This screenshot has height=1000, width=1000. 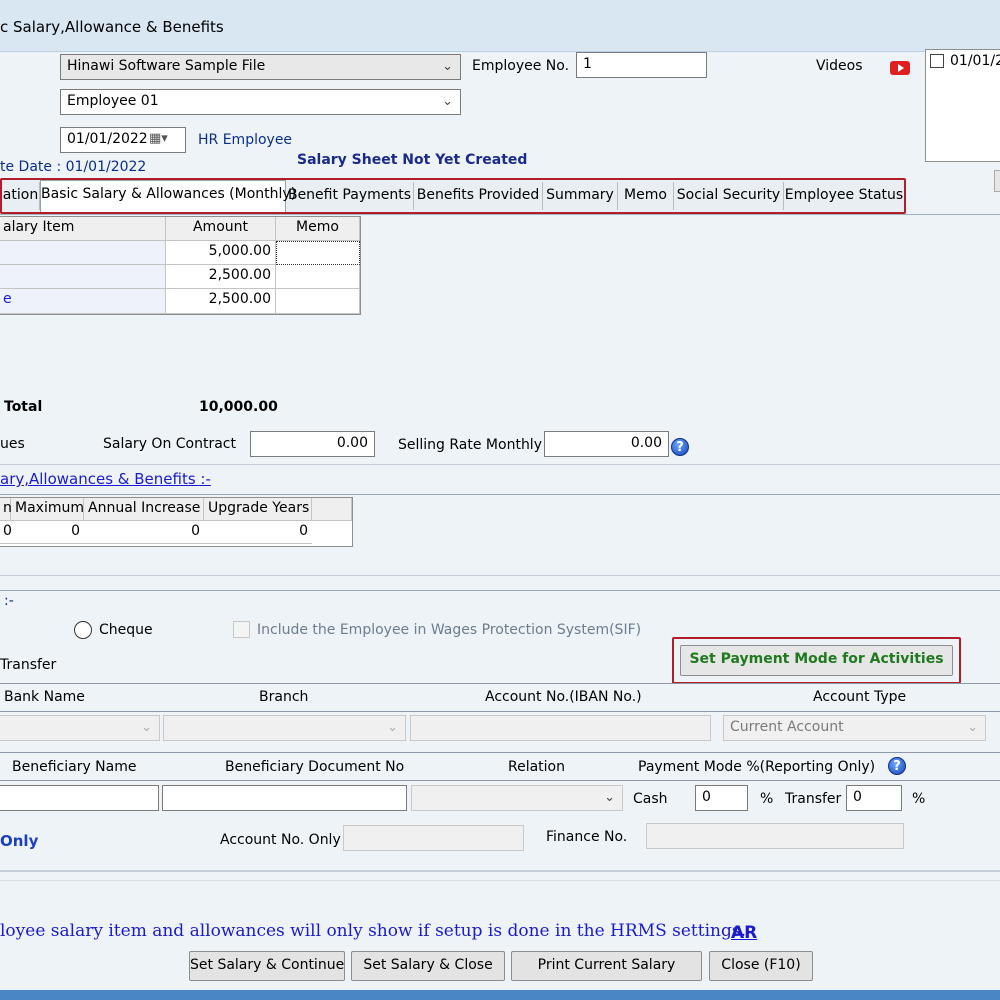 I want to click on salary-on-contract-input: 0.00, so click(x=312, y=444).